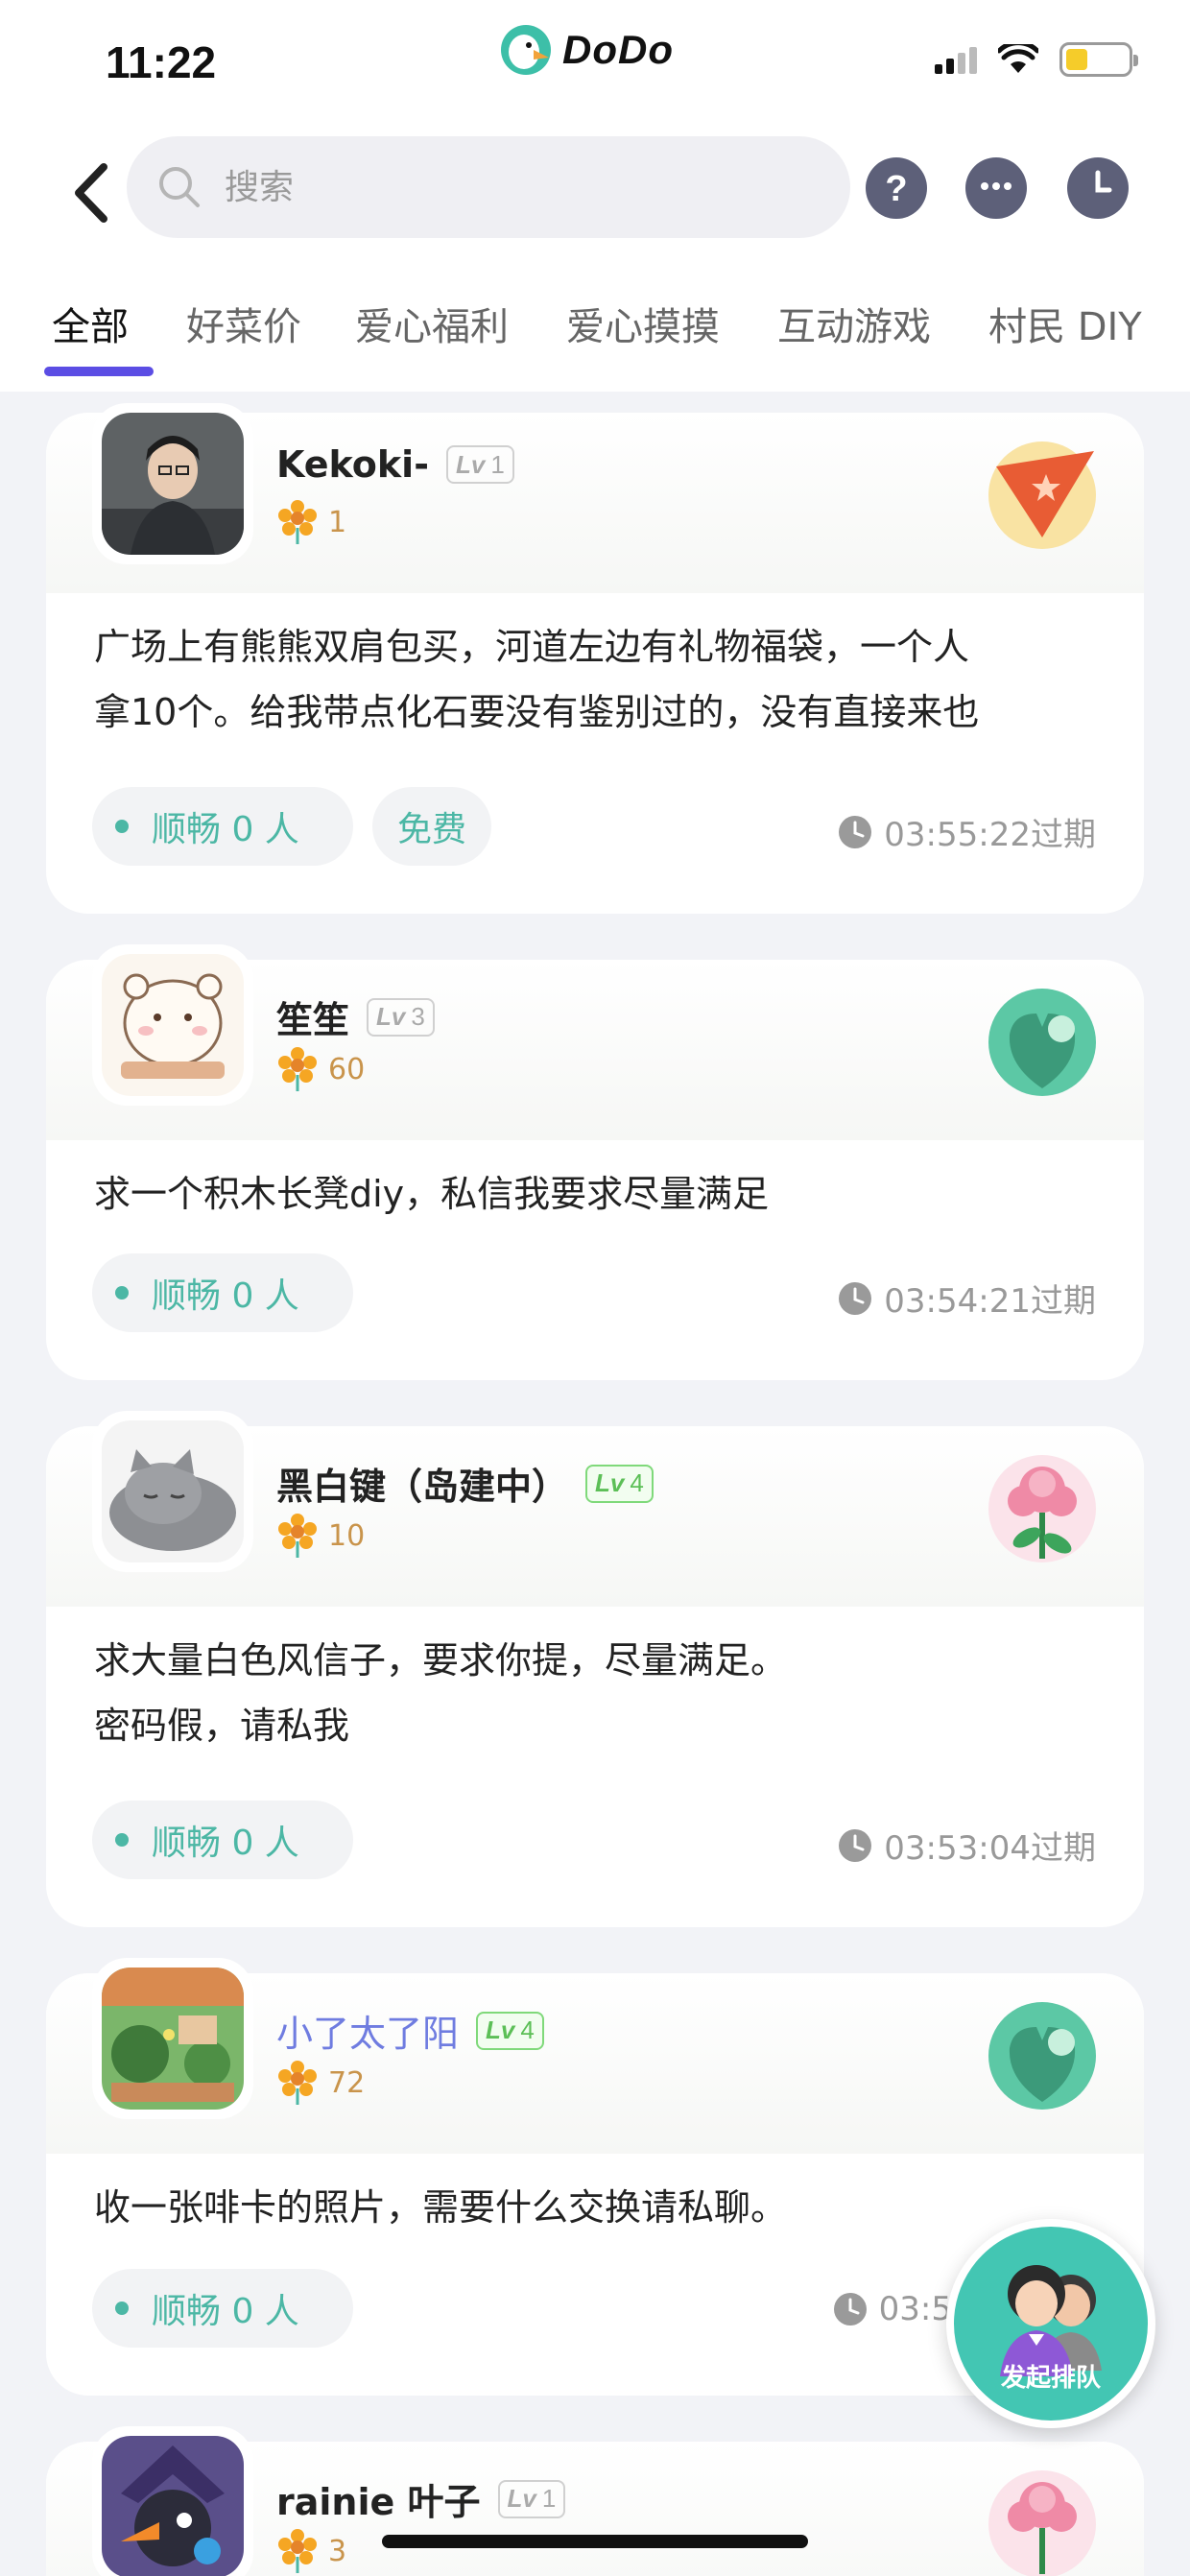 The width and height of the screenshot is (1190, 2576). I want to click on status-time: 11:22, so click(162, 62).